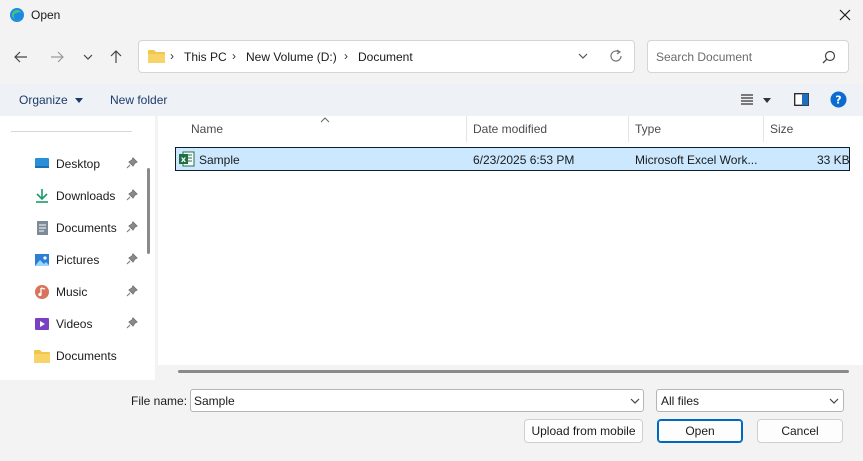 The height and width of the screenshot is (461, 863). I want to click on documents-icon, so click(42, 228).